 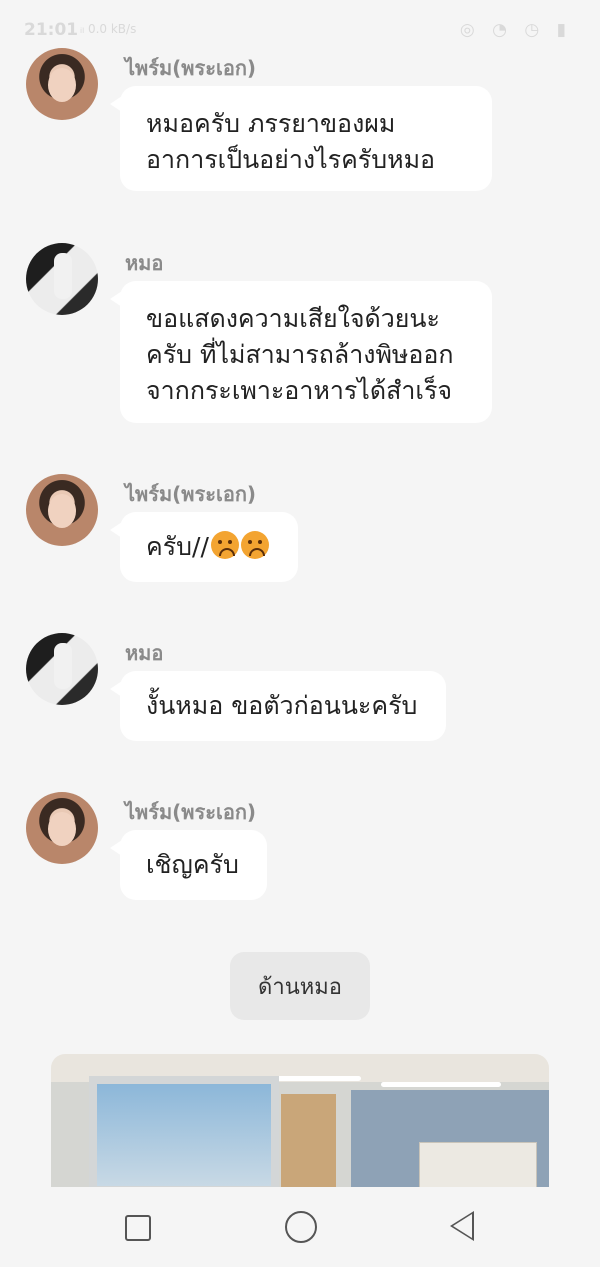 I want to click on navigation-bar, so click(x=300, y=1227).